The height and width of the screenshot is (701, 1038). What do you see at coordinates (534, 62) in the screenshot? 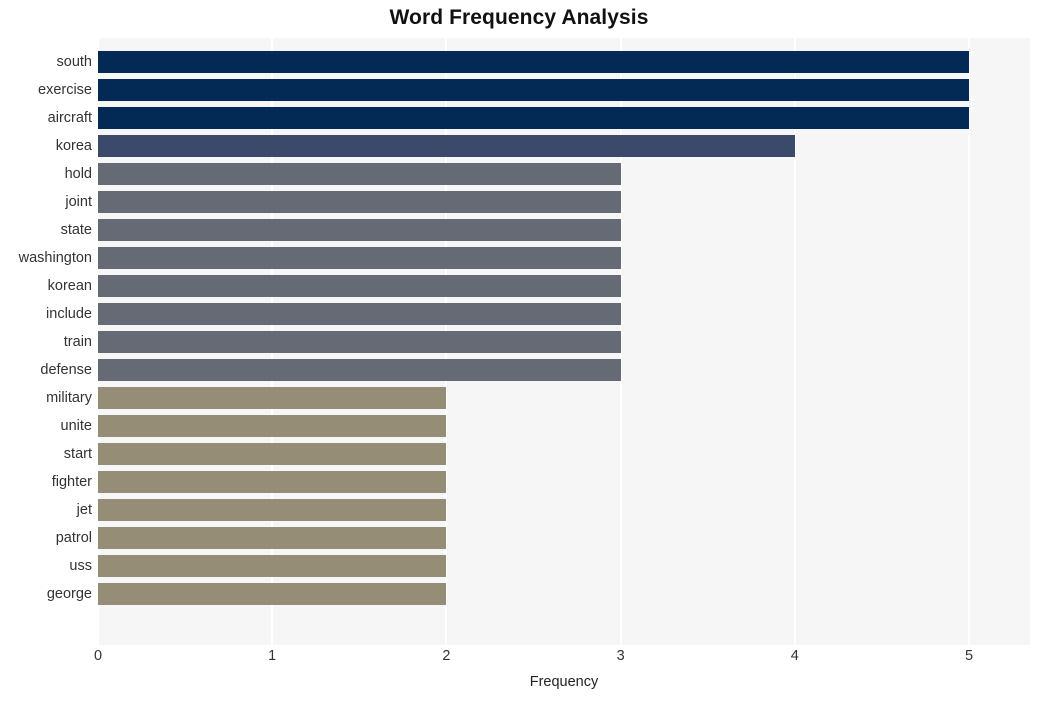
I see `bar-south` at bounding box center [534, 62].